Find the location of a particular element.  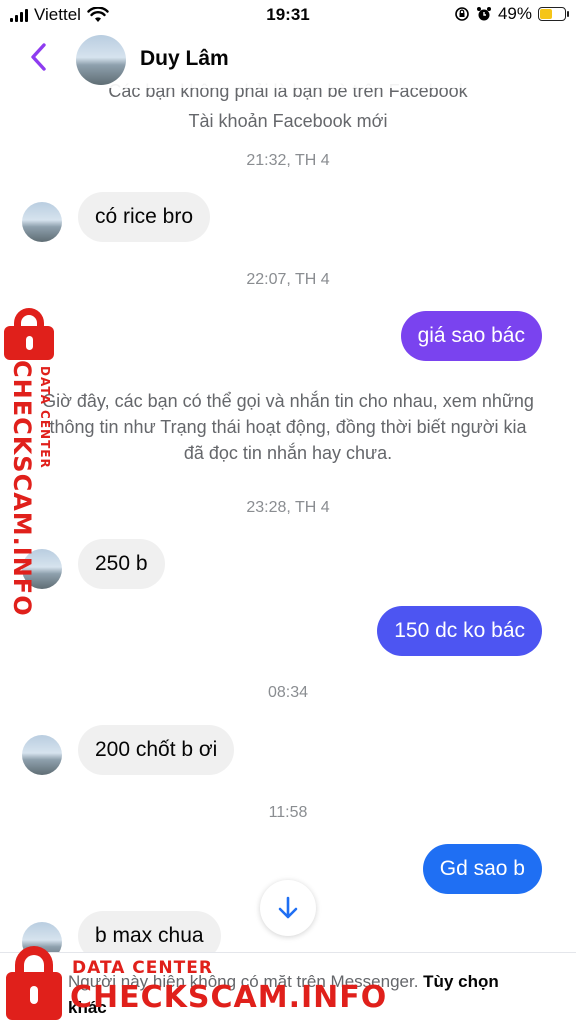

system-line: Tài khoản Facebook mới is located at coordinates (288, 121).